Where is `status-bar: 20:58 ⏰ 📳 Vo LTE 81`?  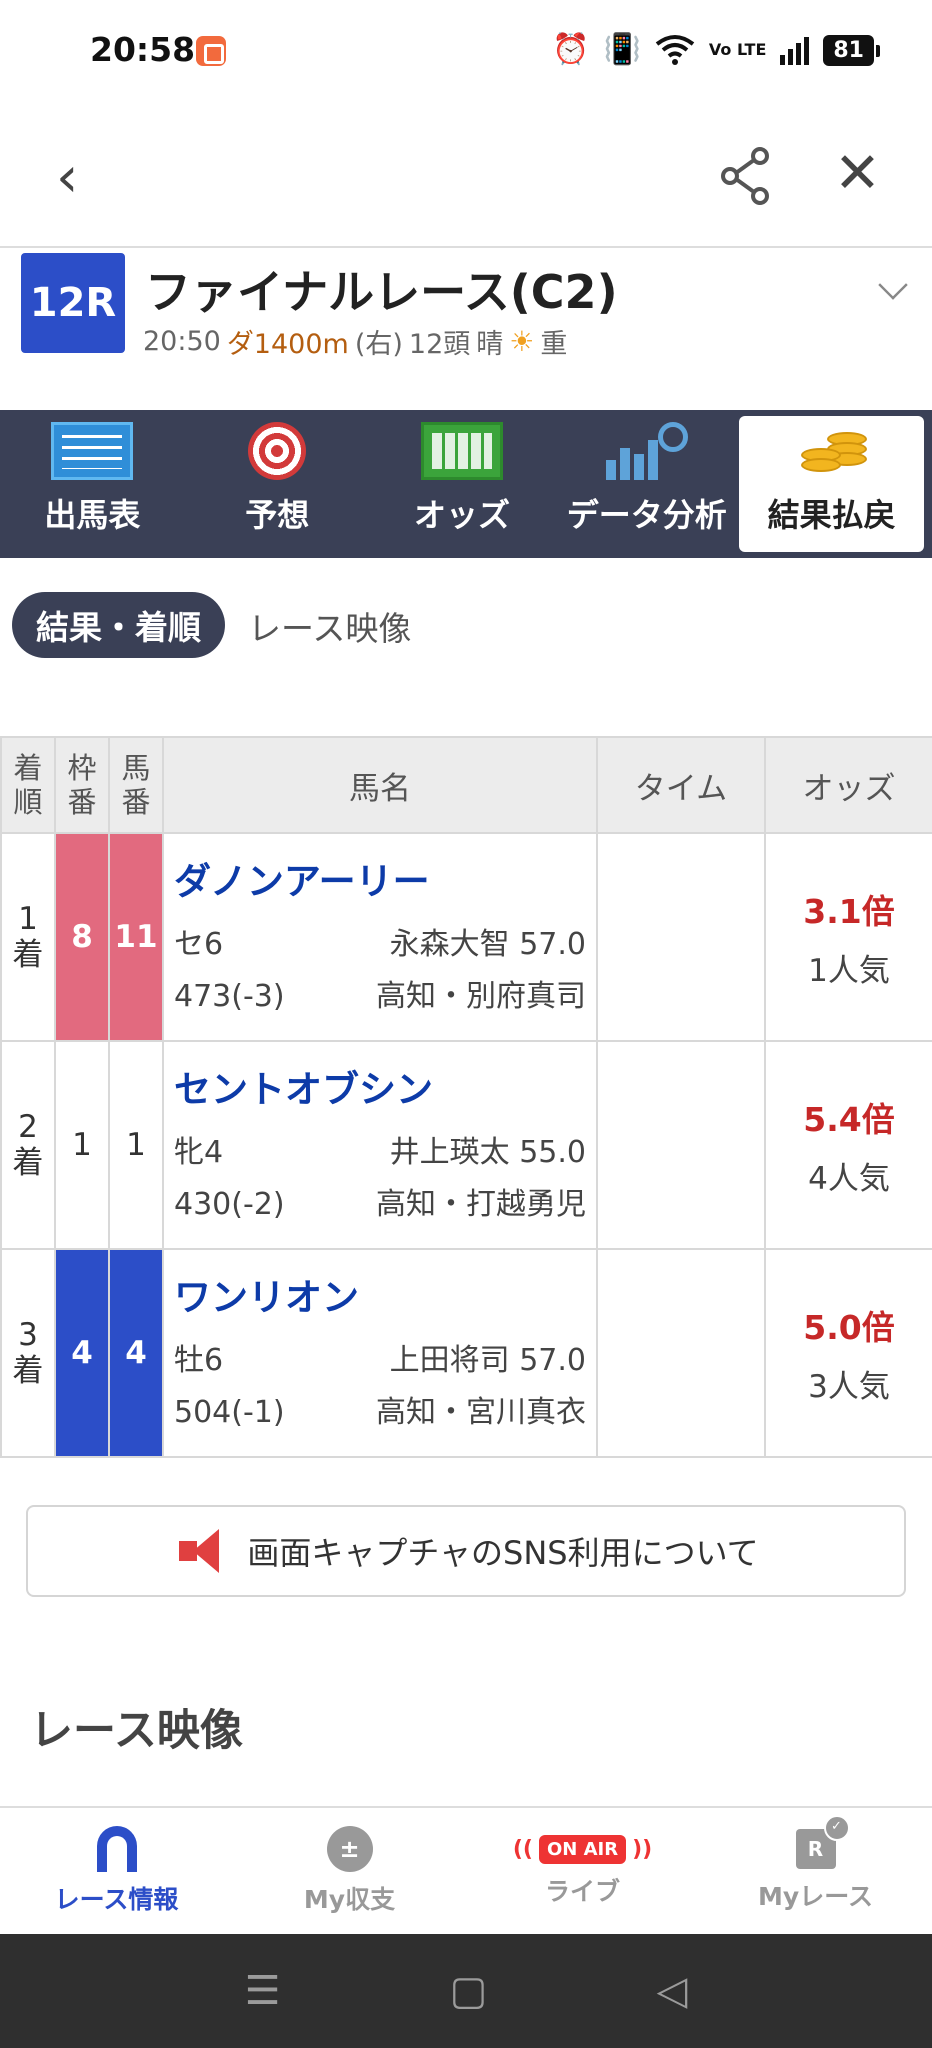 status-bar: 20:58 ⏰ 📳 Vo LTE 81 is located at coordinates (466, 52).